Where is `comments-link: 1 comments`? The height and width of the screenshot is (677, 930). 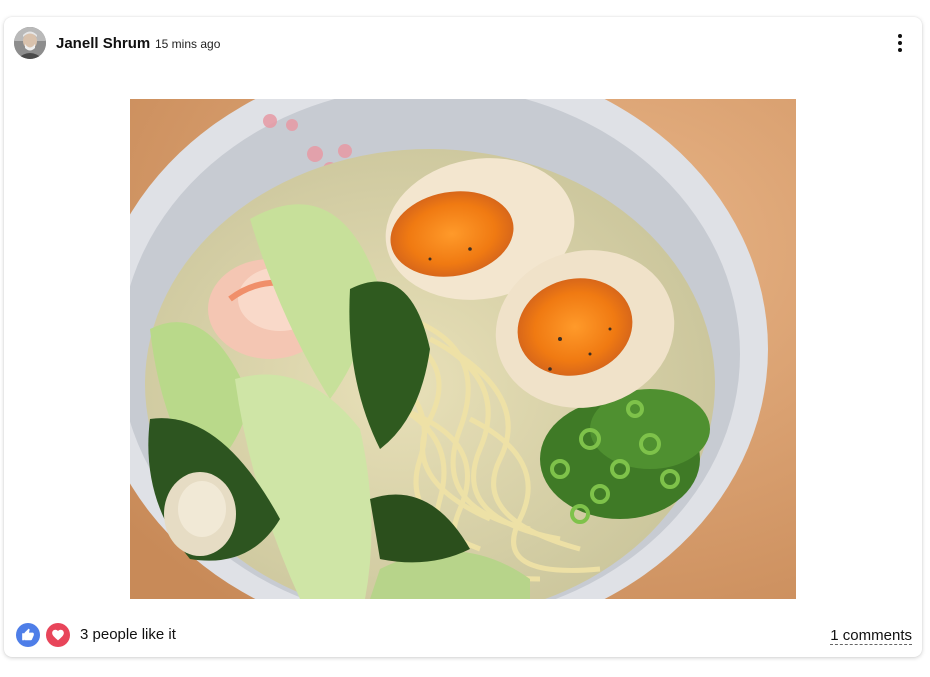
comments-link: 1 comments is located at coordinates (871, 636).